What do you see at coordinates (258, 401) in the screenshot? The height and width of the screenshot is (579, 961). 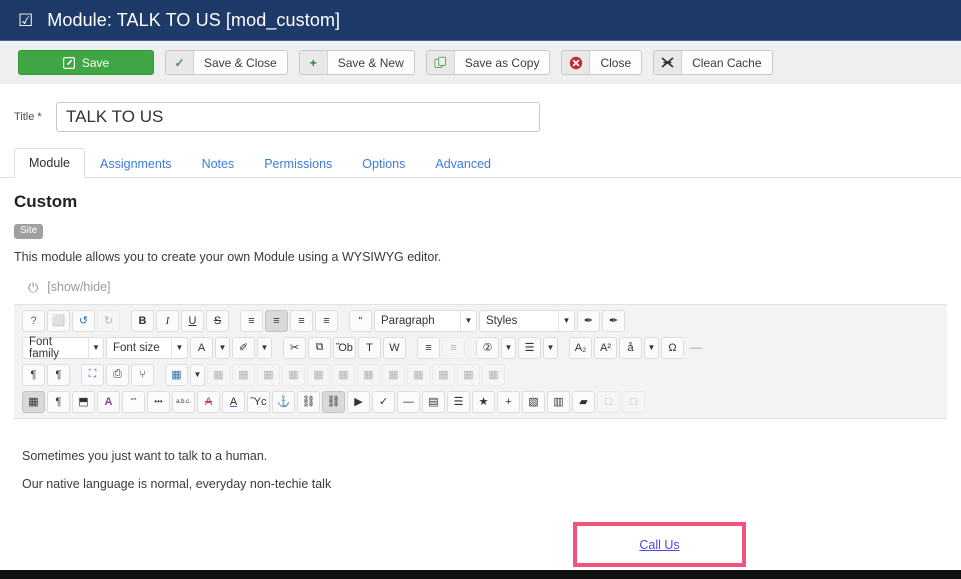 I see `insert-image-icon: Ὓc` at bounding box center [258, 401].